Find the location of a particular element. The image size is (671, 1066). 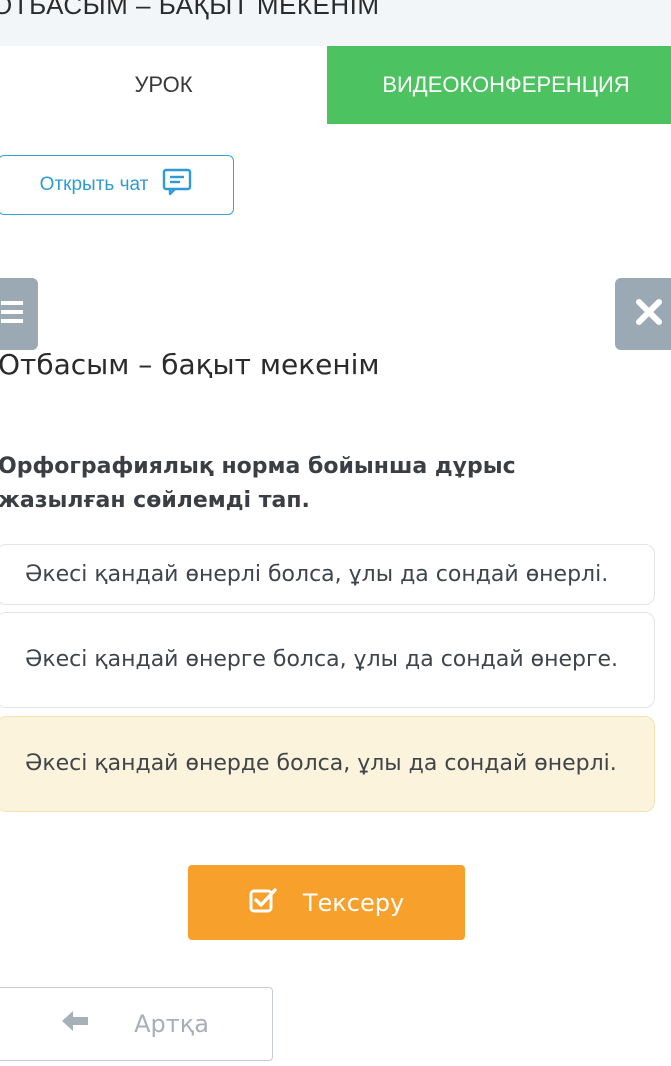

chat-icon is located at coordinates (177, 185).